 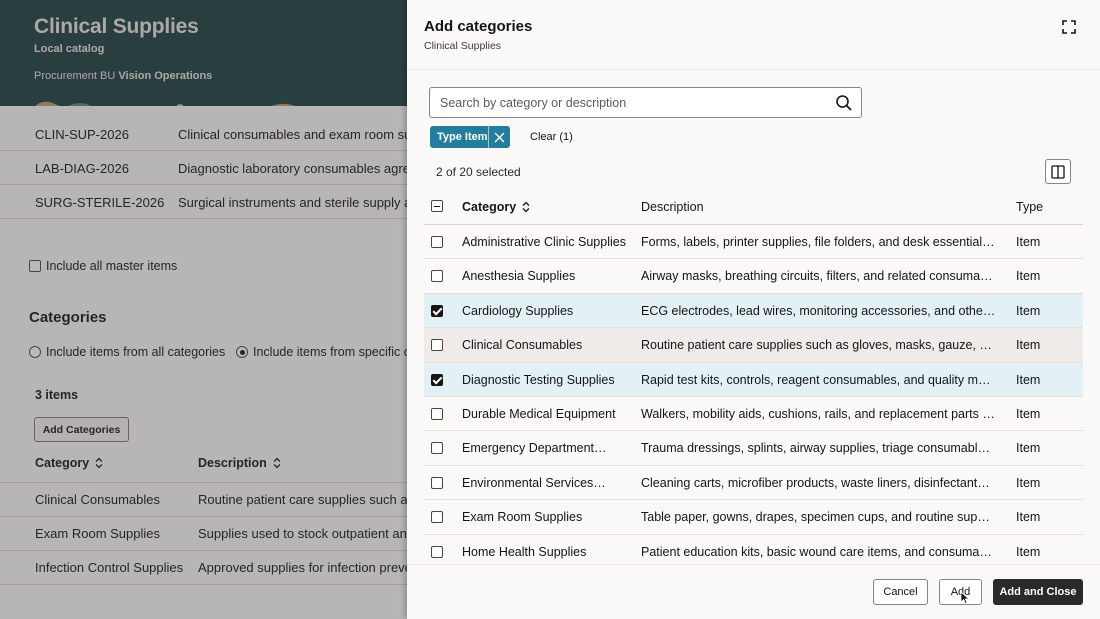 I want to click on row-category: Diagnostic Testing Supplies, so click(x=538, y=379).